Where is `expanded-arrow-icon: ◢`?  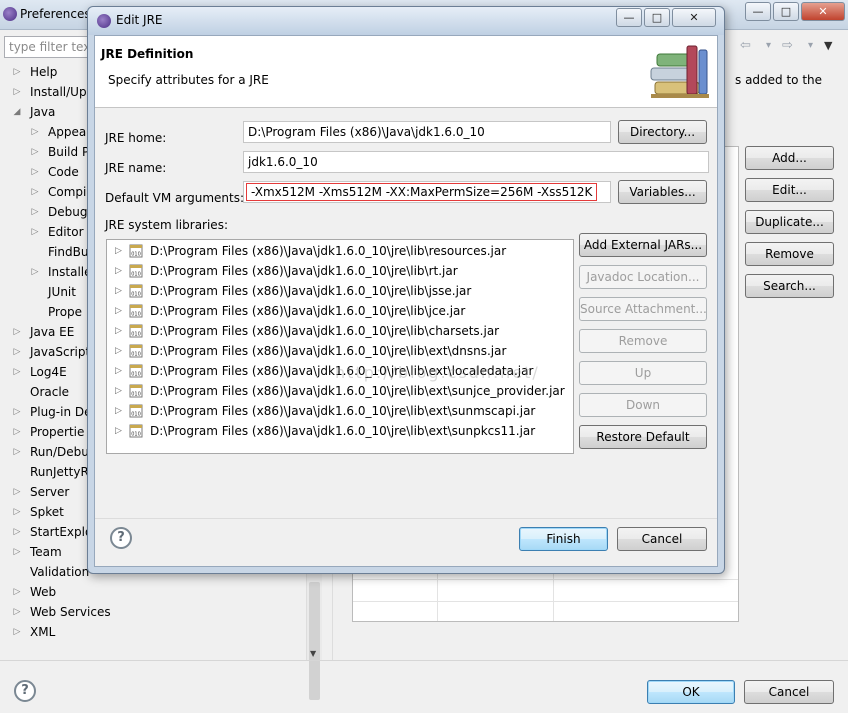 expanded-arrow-icon: ◢ is located at coordinates (17, 112).